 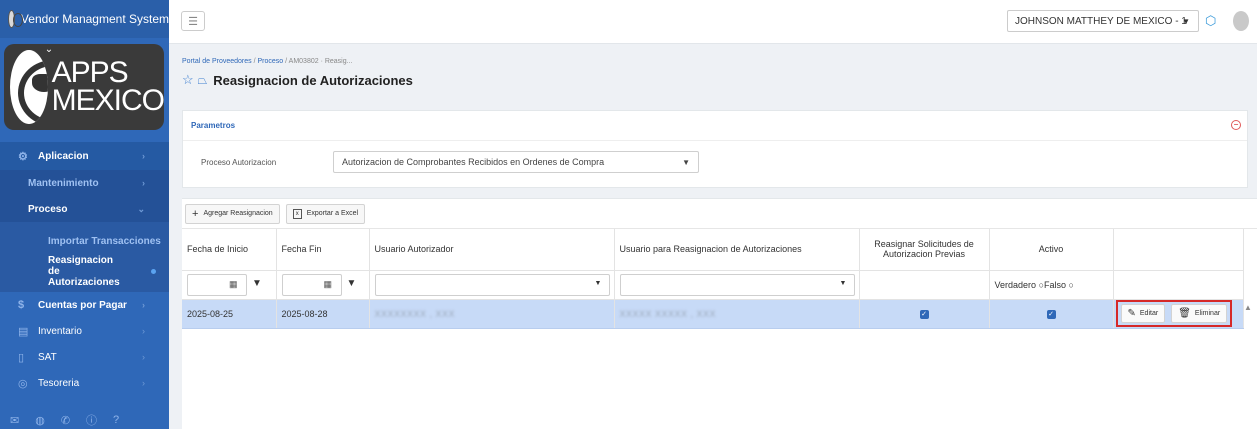 What do you see at coordinates (1236, 125) in the screenshot?
I see `collapse-icon: −` at bounding box center [1236, 125].